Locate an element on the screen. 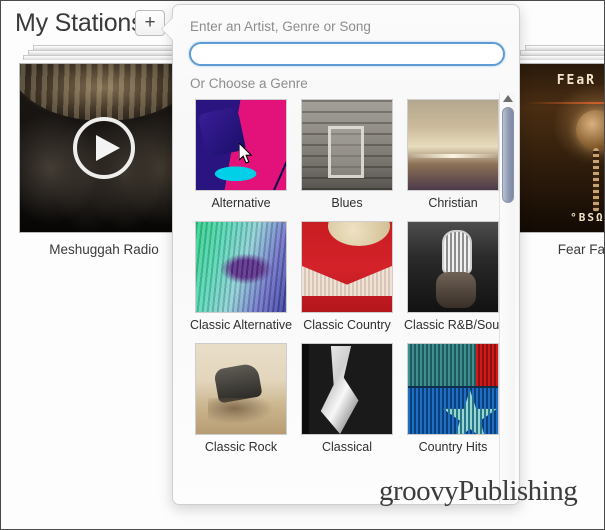 The width and height of the screenshot is (605, 530). search-input is located at coordinates (347, 54).